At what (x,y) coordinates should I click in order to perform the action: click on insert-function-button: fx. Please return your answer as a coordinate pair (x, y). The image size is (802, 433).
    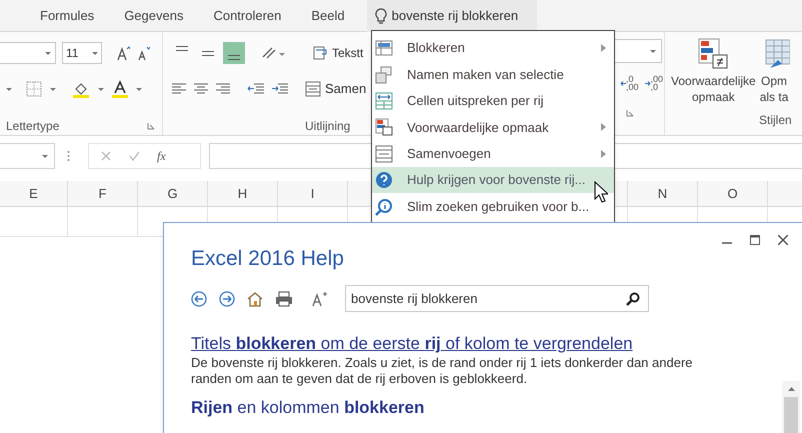
    Looking at the image, I should click on (161, 156).